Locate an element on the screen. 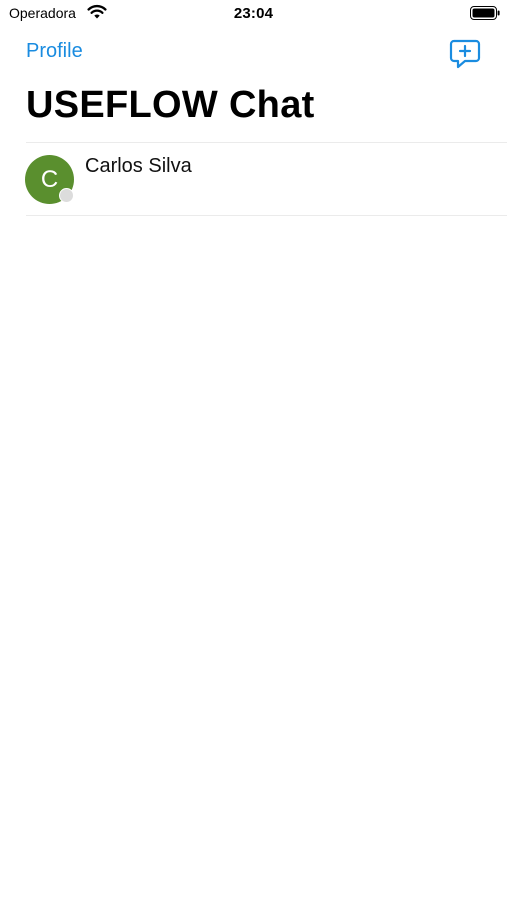 The image size is (507, 900). contact-name: Carlos Silva is located at coordinates (138, 166).